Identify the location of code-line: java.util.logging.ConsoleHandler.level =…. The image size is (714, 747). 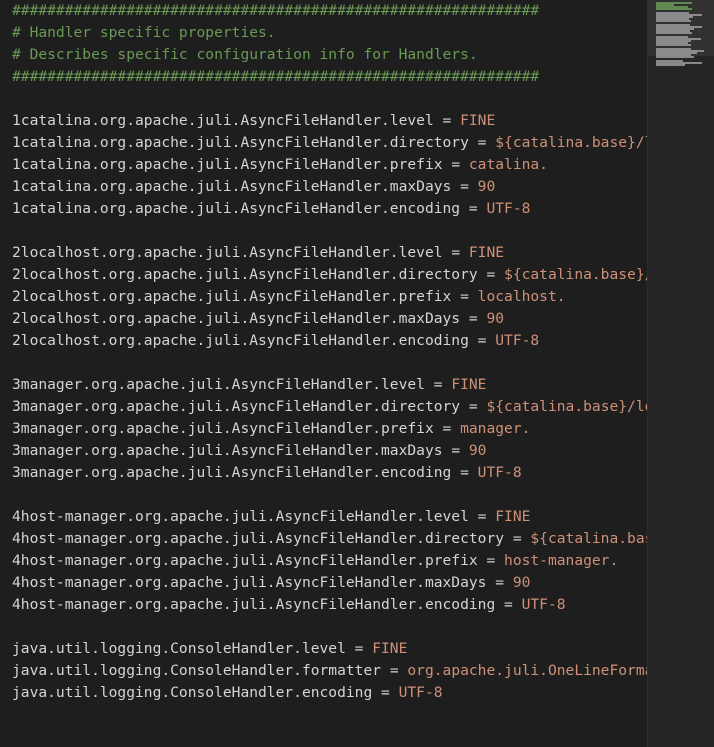
(209, 649).